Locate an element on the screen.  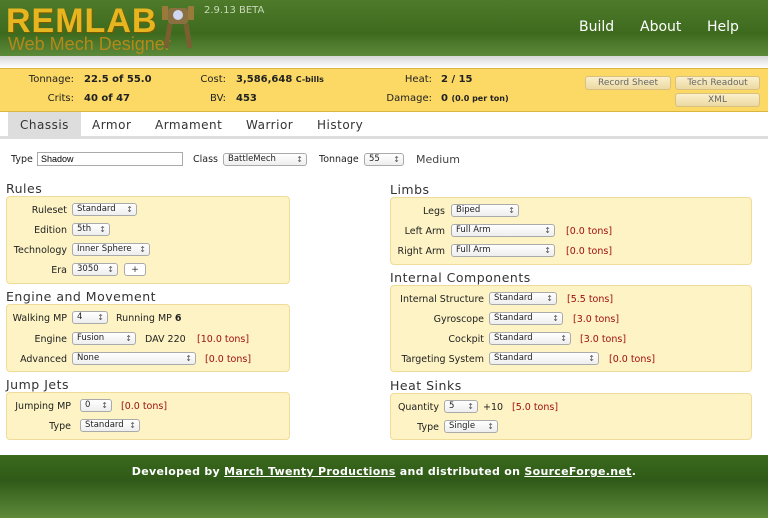
record-sheet-button: Record Sheet is located at coordinates (628, 83).